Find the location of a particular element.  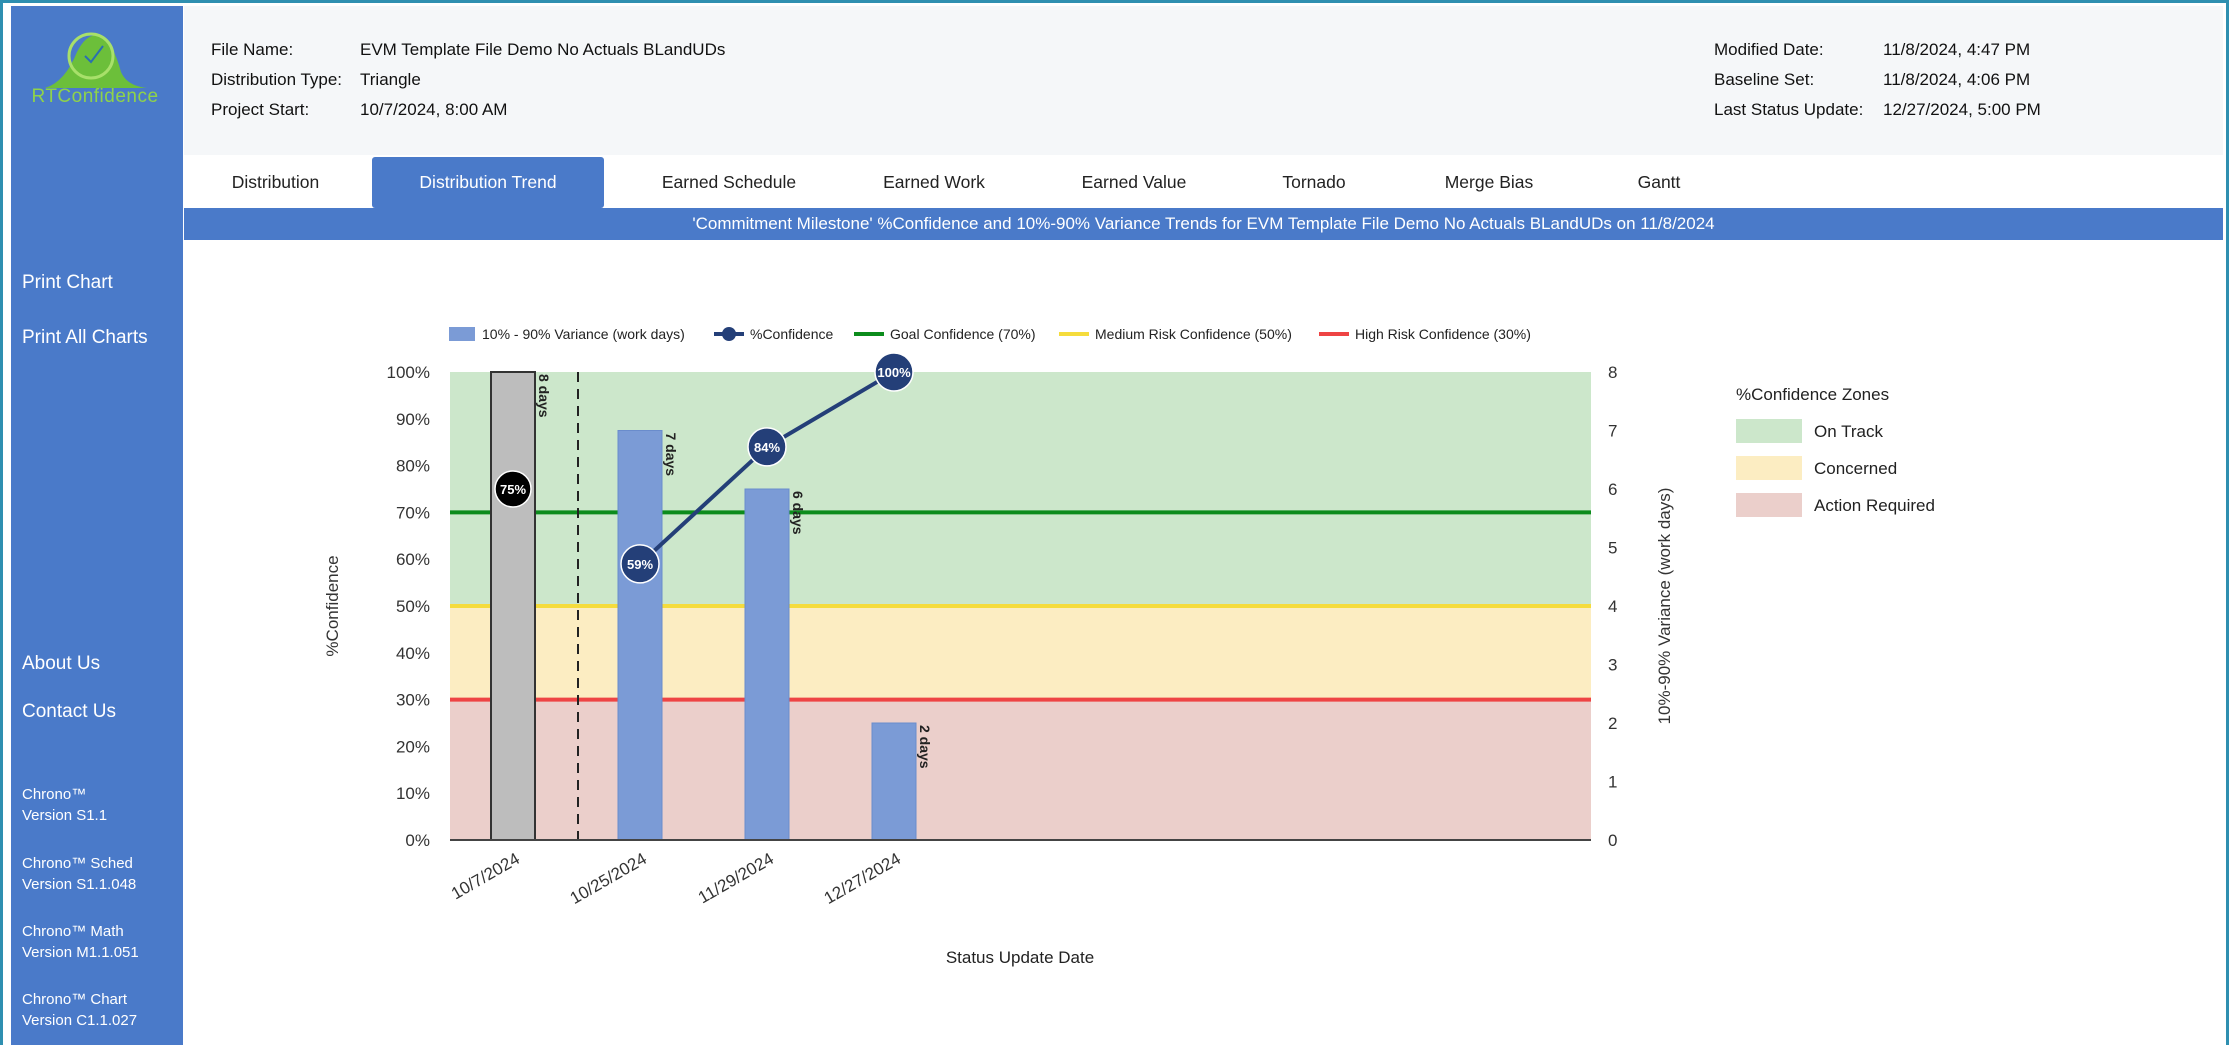

legend-swatch-variance is located at coordinates (462, 334).